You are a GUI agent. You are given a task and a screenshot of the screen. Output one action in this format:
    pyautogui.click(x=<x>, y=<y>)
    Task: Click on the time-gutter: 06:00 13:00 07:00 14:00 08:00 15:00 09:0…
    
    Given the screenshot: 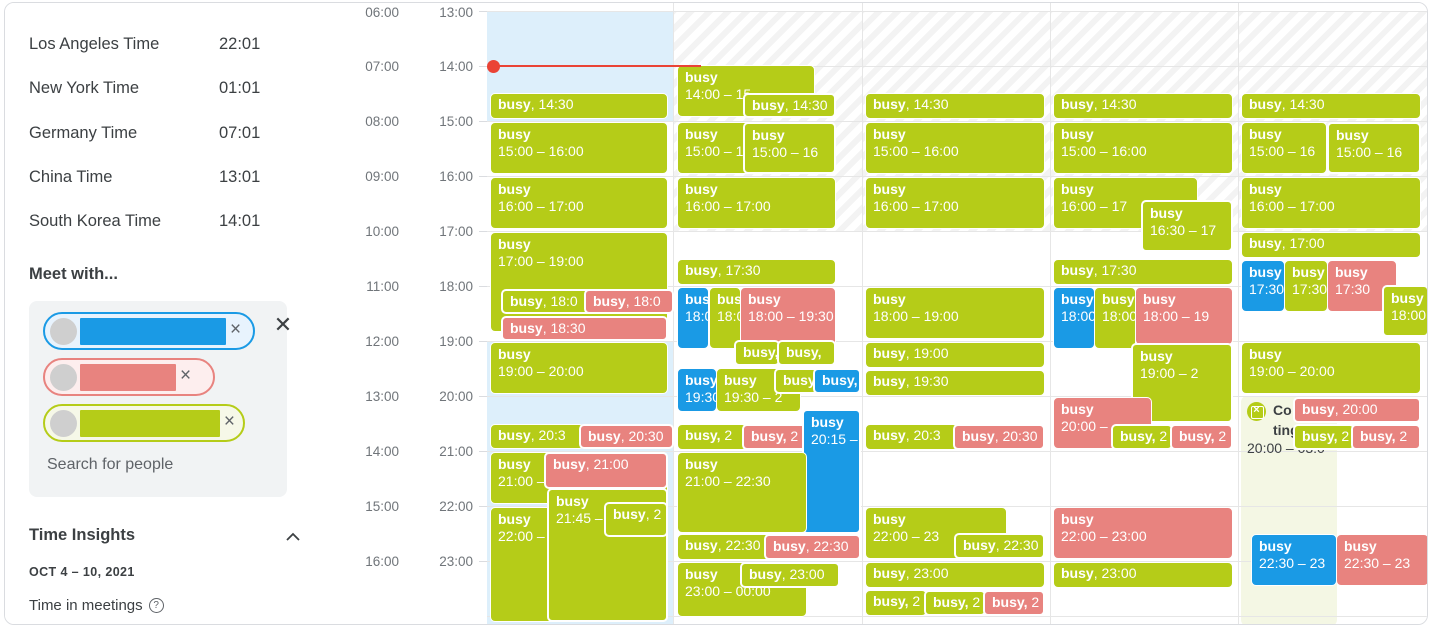 What is the action you would take?
    pyautogui.click(x=414, y=313)
    